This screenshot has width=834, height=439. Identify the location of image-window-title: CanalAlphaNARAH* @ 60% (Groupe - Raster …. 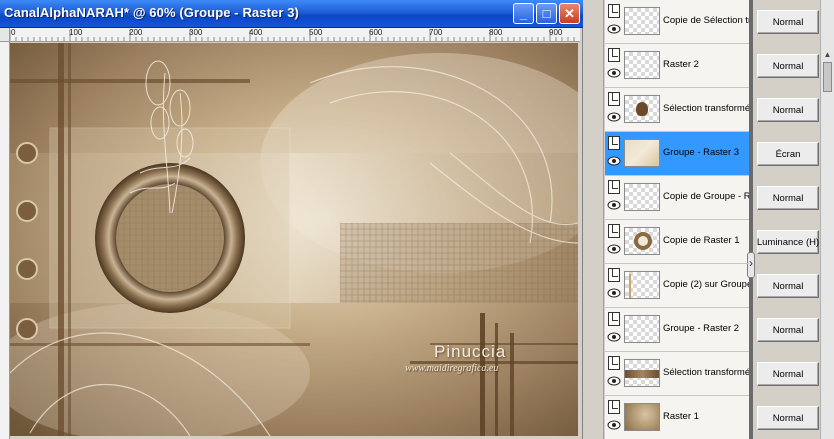
(151, 12).